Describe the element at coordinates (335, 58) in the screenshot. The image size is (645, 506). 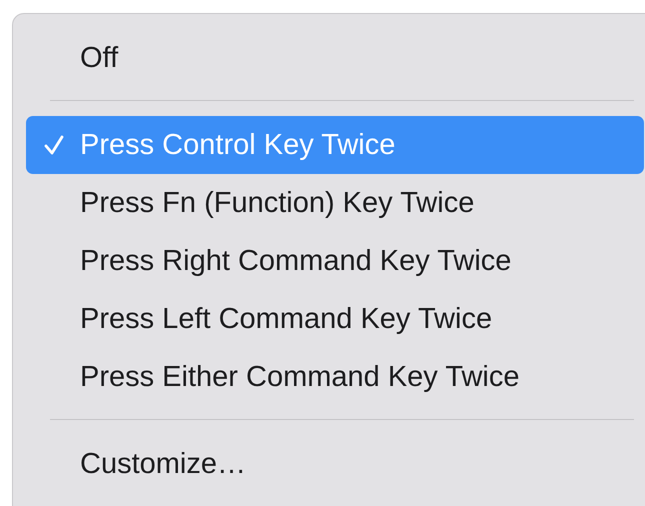
I see `menu-item: Off` at that location.